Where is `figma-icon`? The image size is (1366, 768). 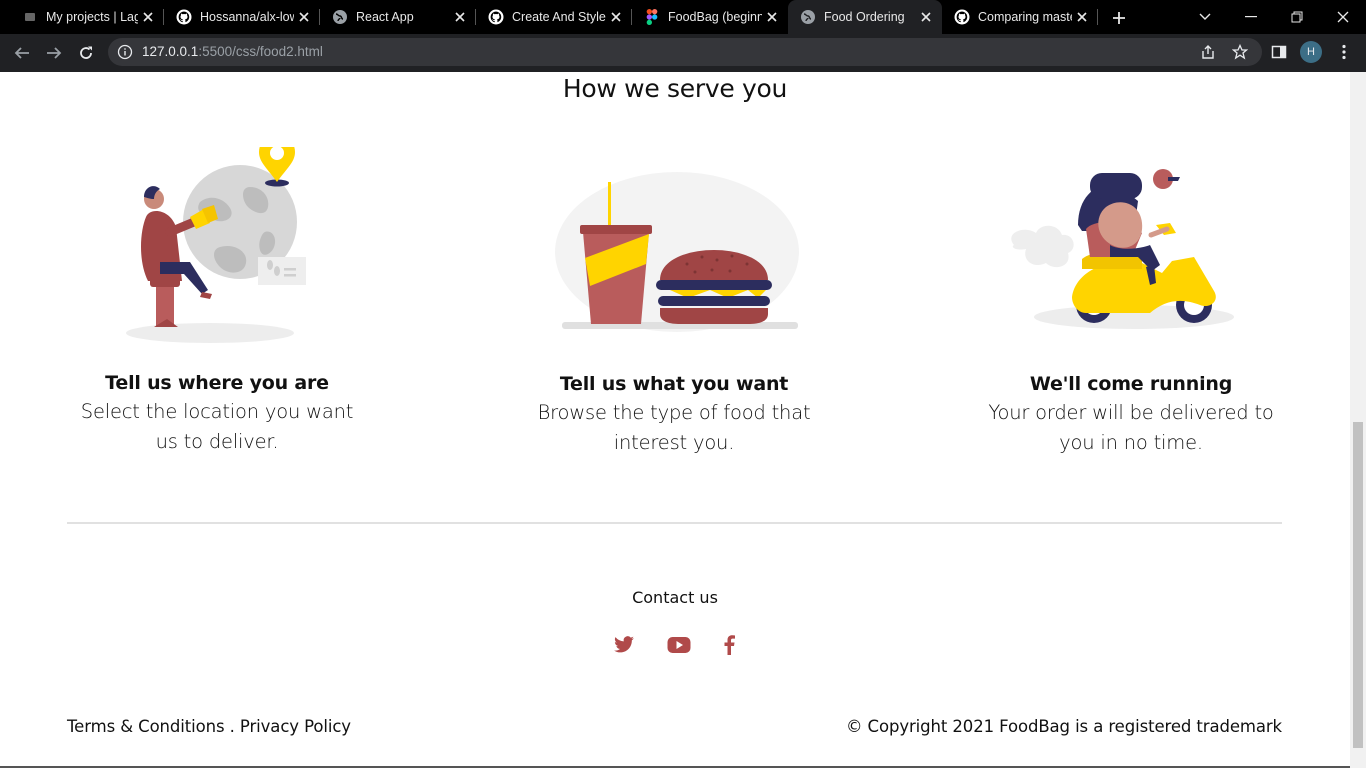
figma-icon is located at coordinates (652, 17).